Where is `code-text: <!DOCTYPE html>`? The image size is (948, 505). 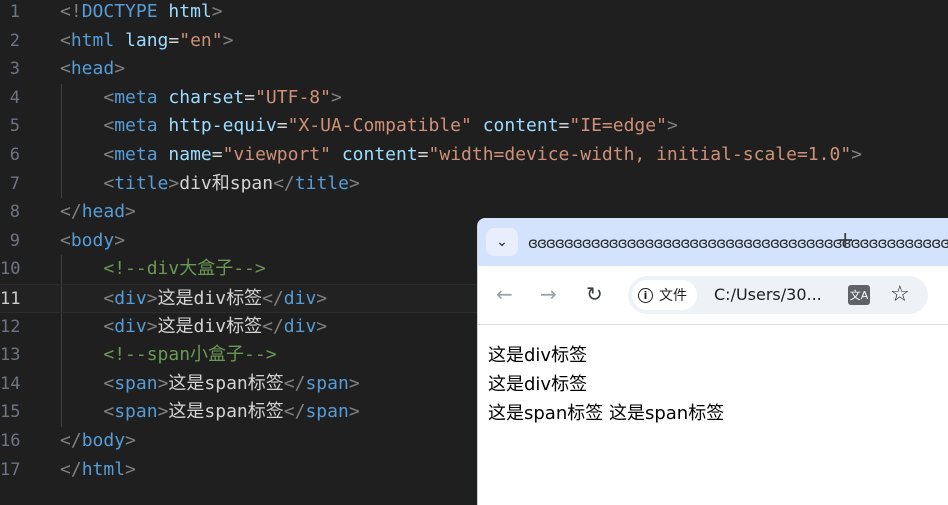
code-text: <!DOCTYPE html> is located at coordinates (141, 11).